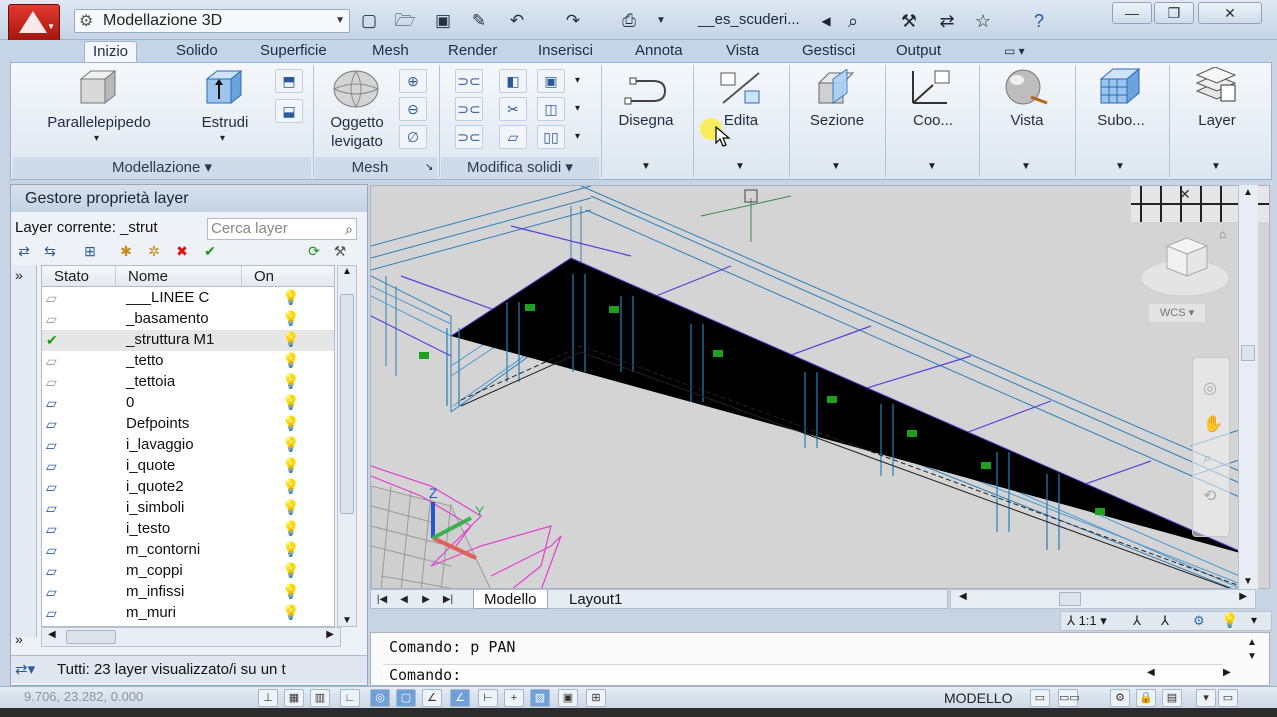 This screenshot has width=1277, height=717. Describe the element at coordinates (188, 466) in the screenshot. I see `layer-row: ▱ i_quote 💡` at that location.